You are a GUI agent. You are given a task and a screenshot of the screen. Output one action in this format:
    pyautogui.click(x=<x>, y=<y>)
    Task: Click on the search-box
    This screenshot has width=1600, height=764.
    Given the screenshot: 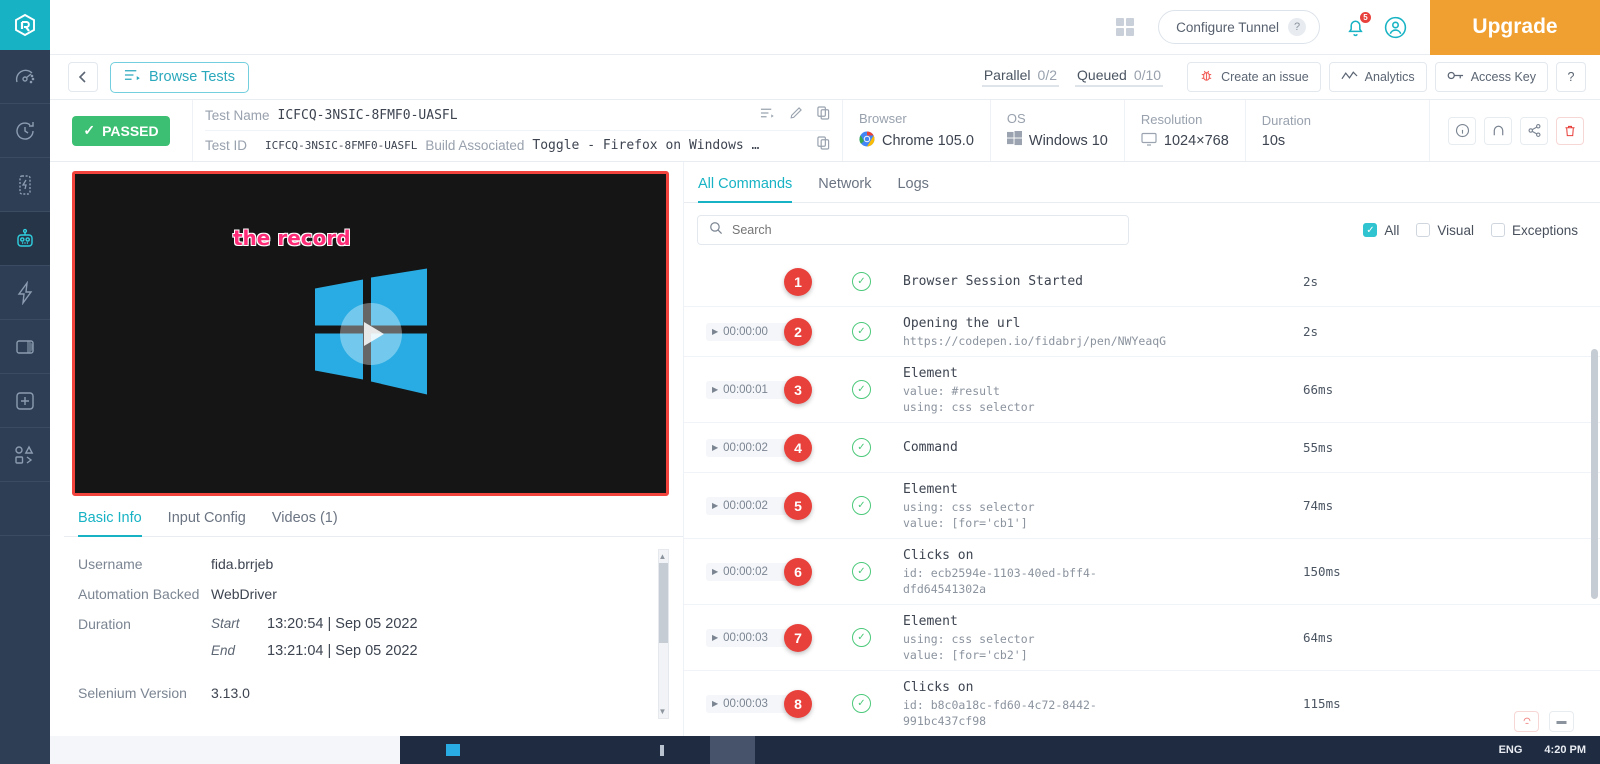 What is the action you would take?
    pyautogui.click(x=913, y=230)
    